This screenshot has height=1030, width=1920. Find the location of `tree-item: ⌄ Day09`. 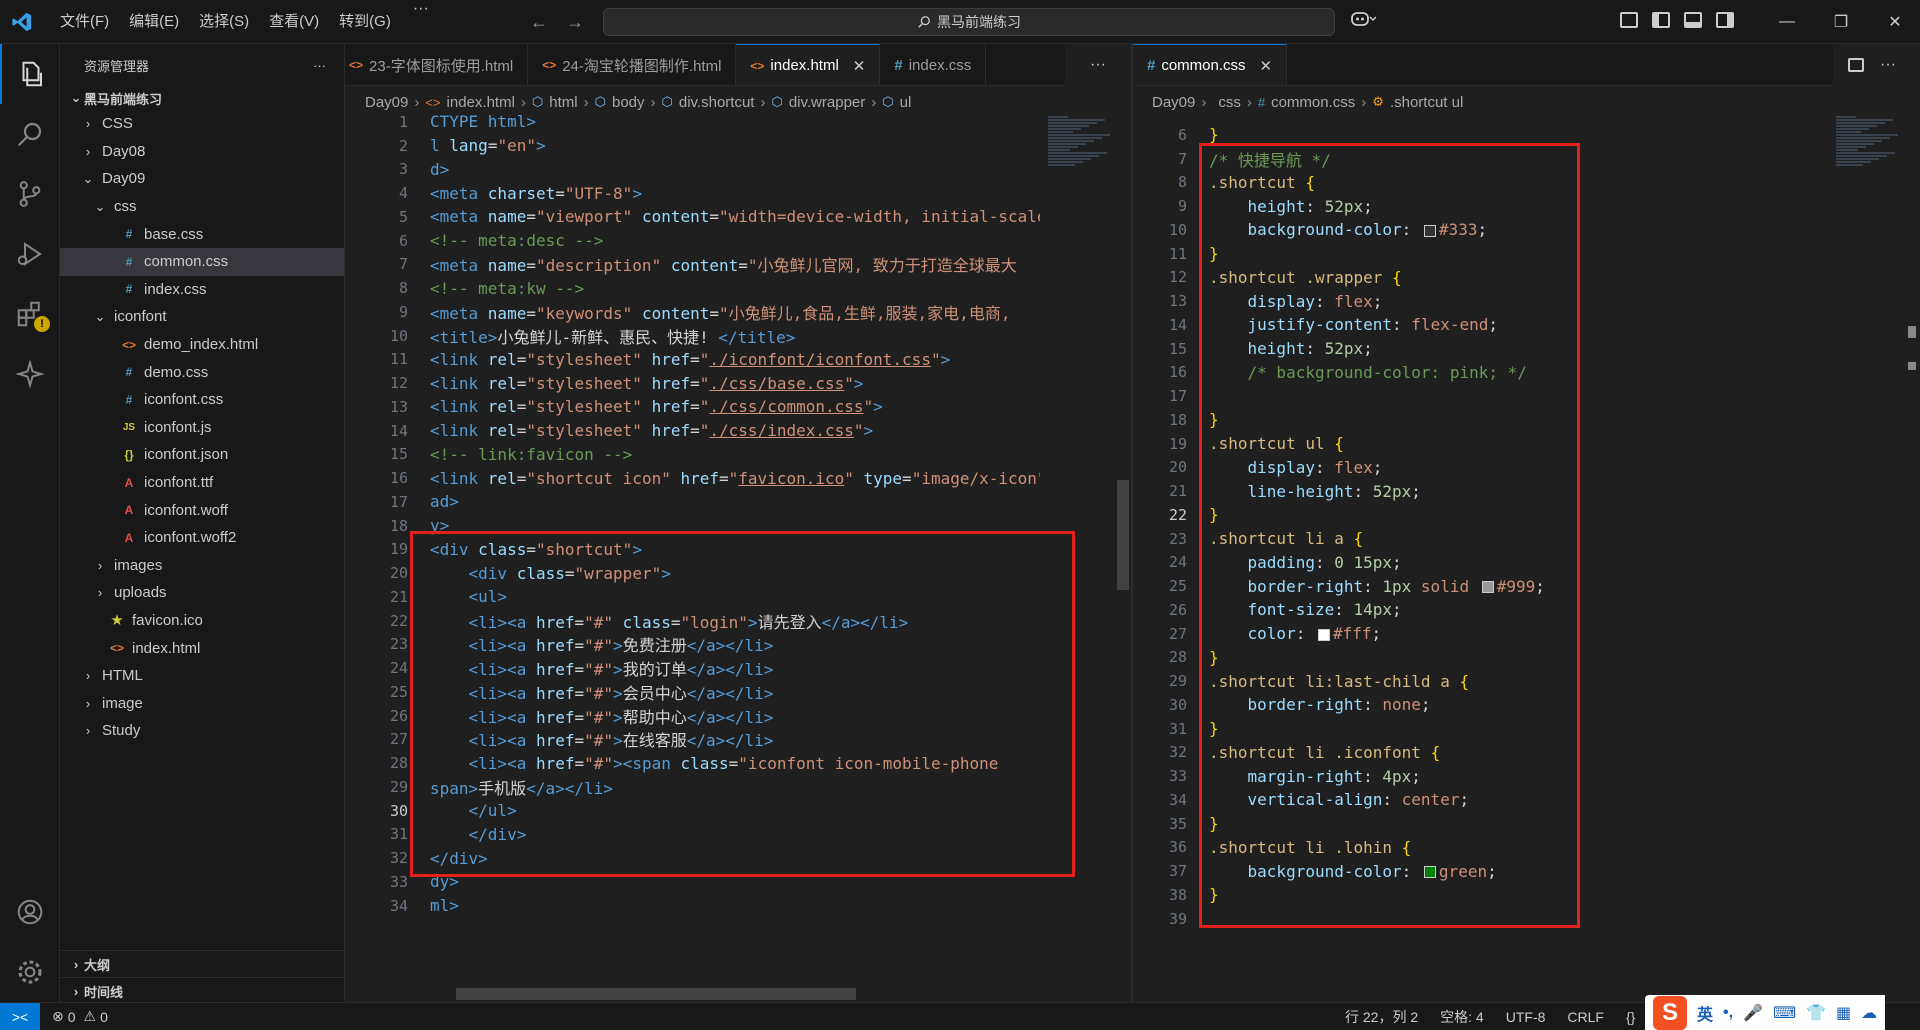

tree-item: ⌄ Day09 is located at coordinates (202, 179).